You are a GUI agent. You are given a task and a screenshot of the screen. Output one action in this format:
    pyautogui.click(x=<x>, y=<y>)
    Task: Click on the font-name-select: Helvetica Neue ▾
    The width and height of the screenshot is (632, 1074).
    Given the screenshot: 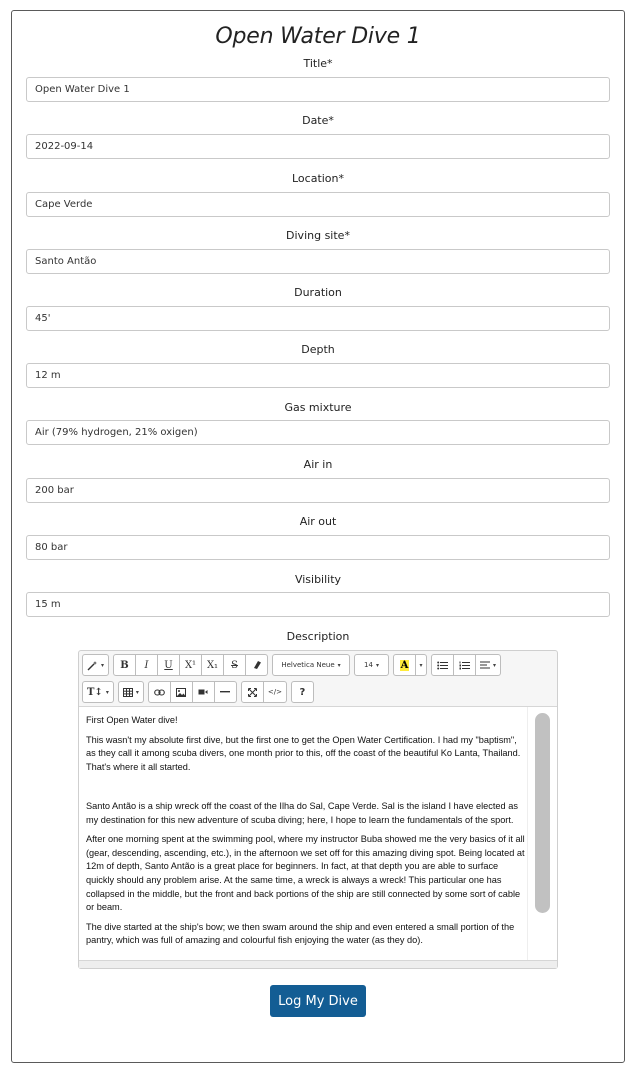 What is the action you would take?
    pyautogui.click(x=311, y=665)
    